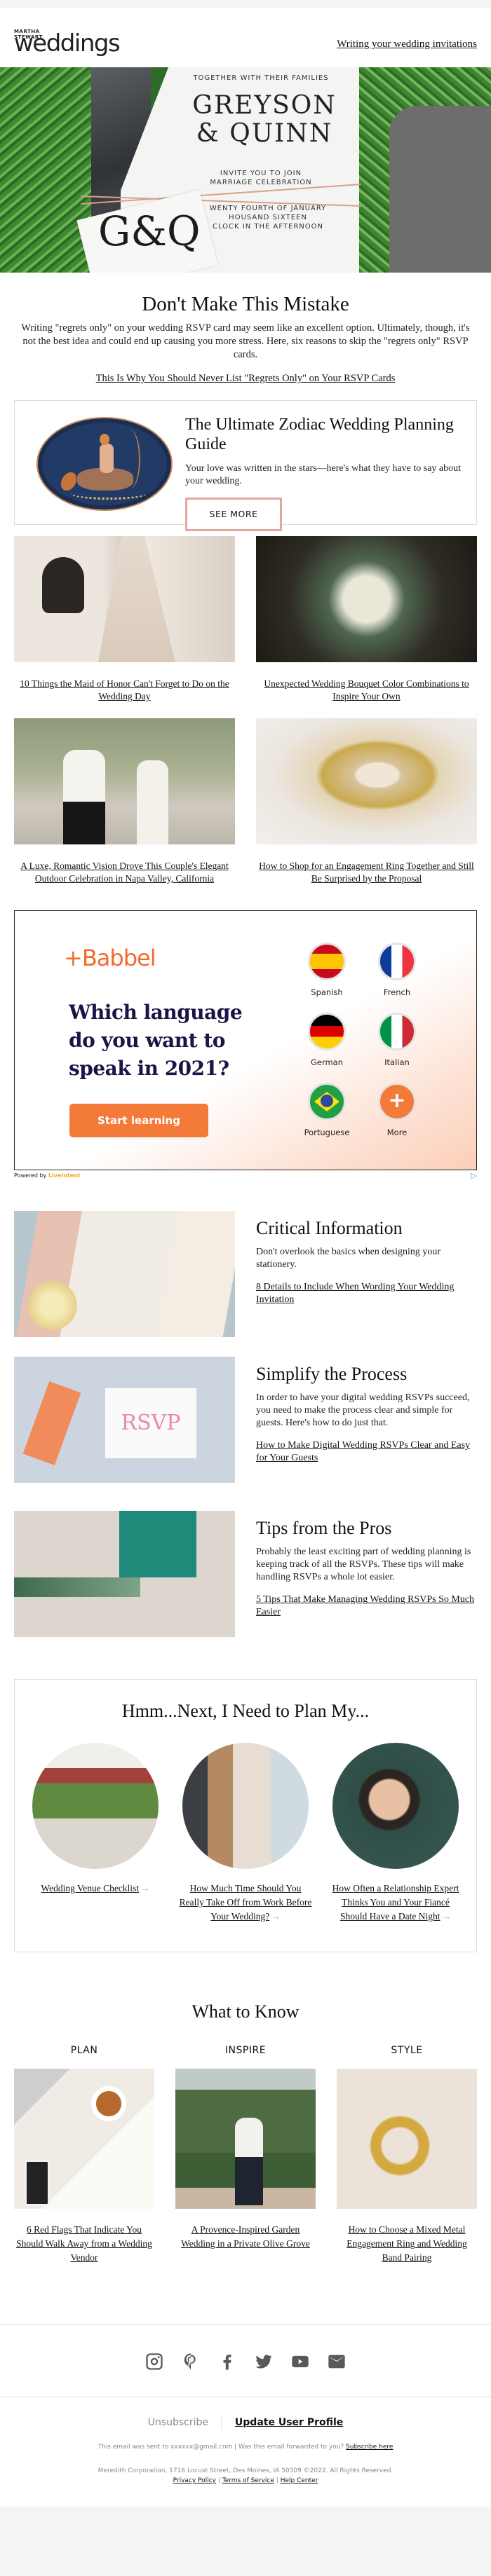 The image size is (491, 2576). I want to click on brazil-flag-icon, so click(327, 1102).